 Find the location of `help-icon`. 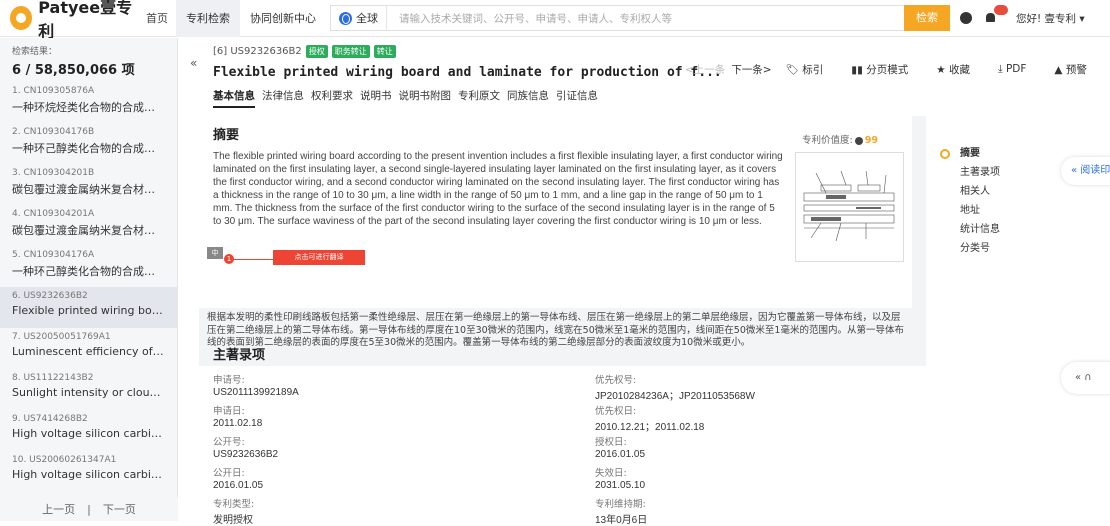

help-icon is located at coordinates (858, 140).